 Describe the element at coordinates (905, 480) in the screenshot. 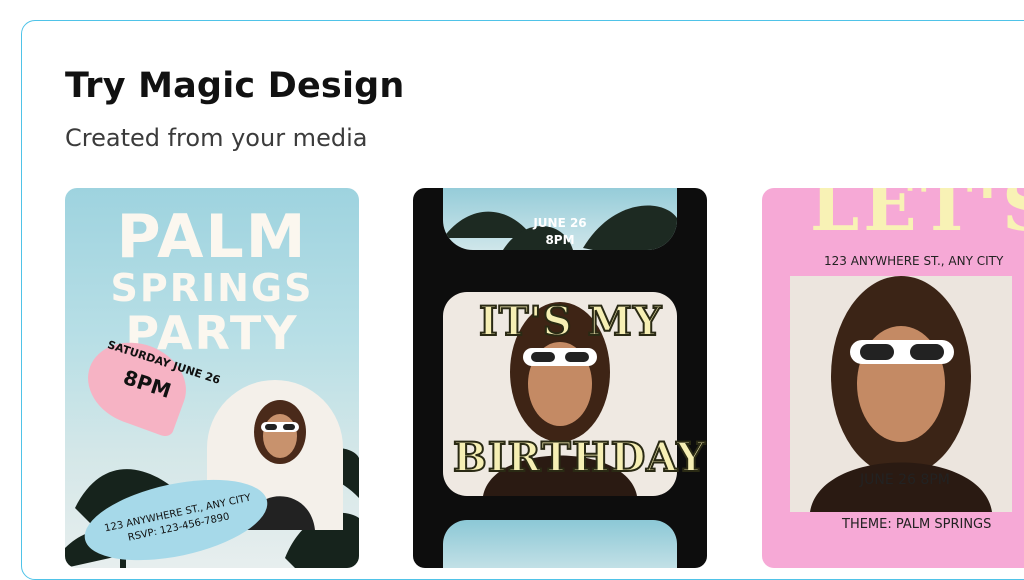

I see `card3-datetime: JUNE 26 8PM` at that location.